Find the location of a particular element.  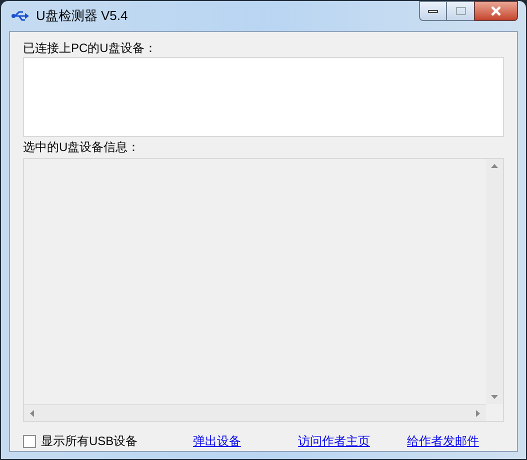

scroll-up-icon is located at coordinates (494, 166).